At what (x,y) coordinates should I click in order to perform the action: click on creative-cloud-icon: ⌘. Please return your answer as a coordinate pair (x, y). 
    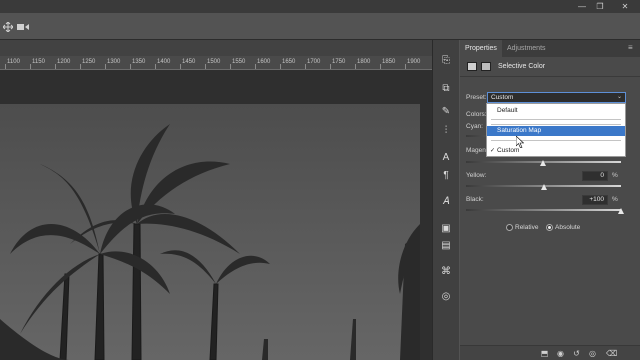
    Looking at the image, I should click on (446, 272).